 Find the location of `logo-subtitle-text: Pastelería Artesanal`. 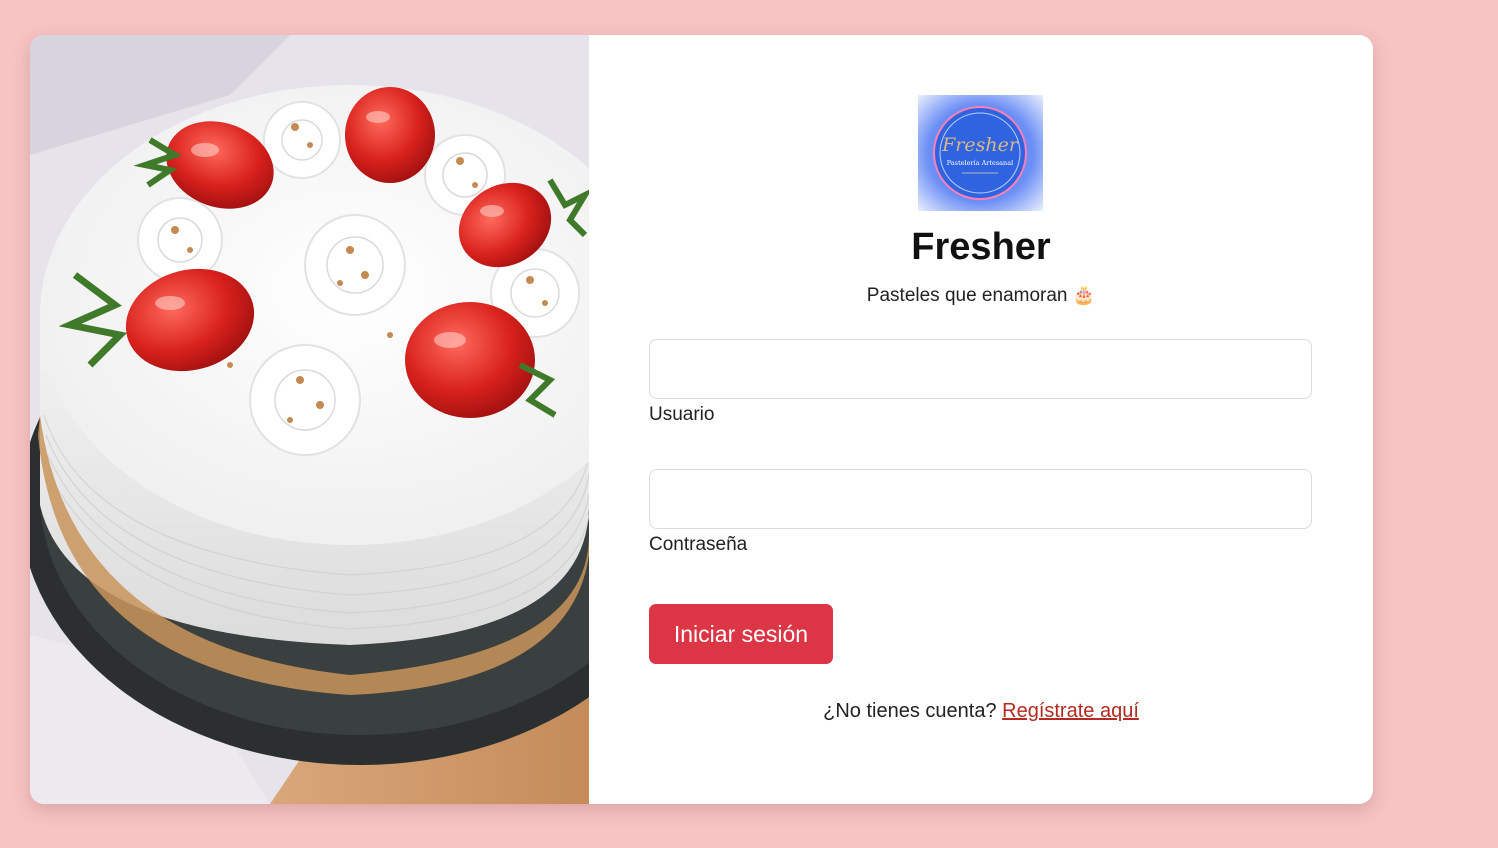

logo-subtitle-text: Pastelería Artesanal is located at coordinates (980, 163).